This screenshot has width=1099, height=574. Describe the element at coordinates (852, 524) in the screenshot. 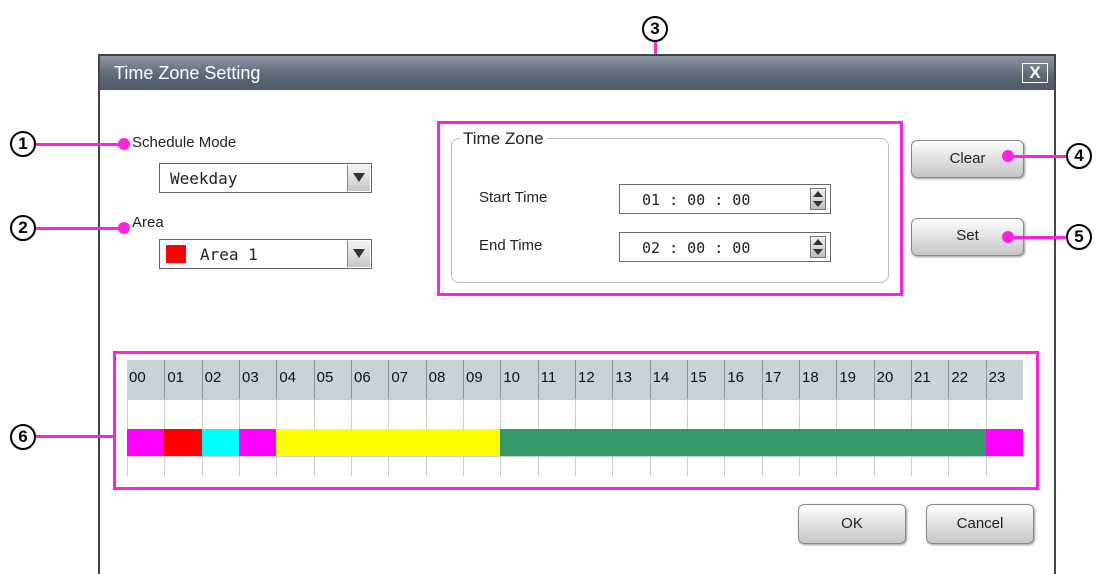

I see `ok-button: OK` at that location.